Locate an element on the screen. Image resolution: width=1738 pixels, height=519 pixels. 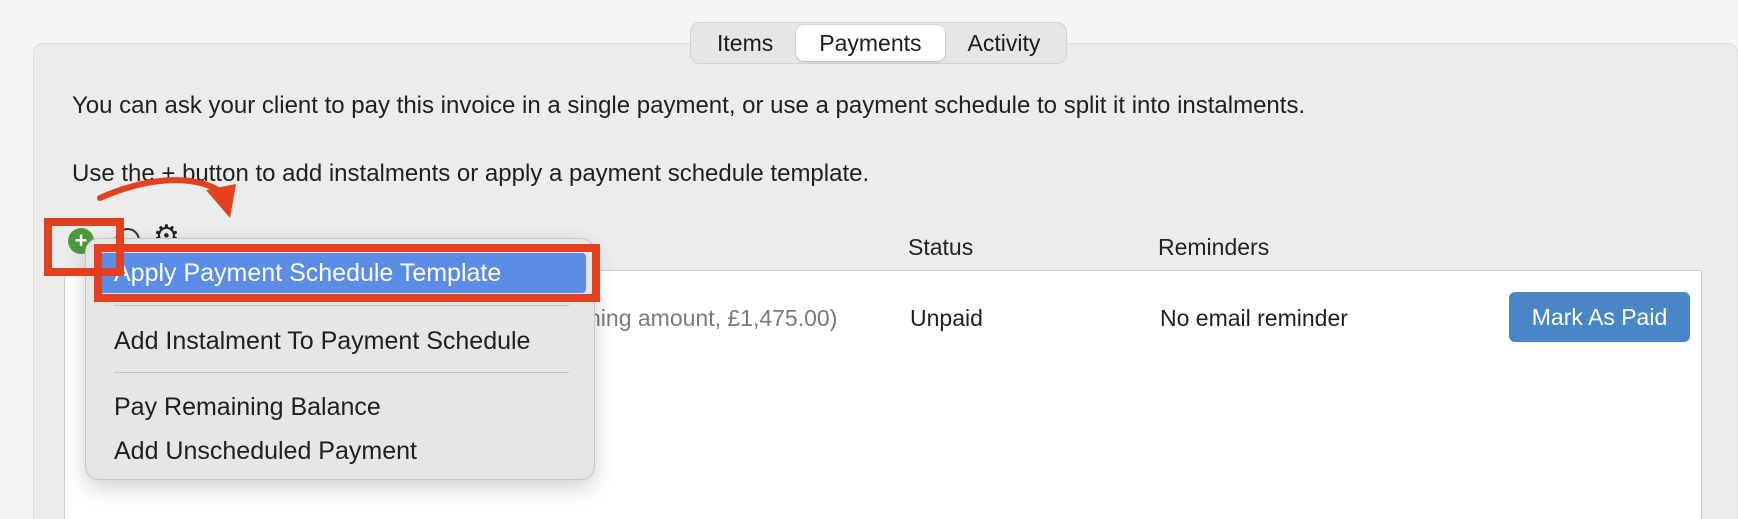
tab-bar: Items Payments Activity is located at coordinates (879, 43).